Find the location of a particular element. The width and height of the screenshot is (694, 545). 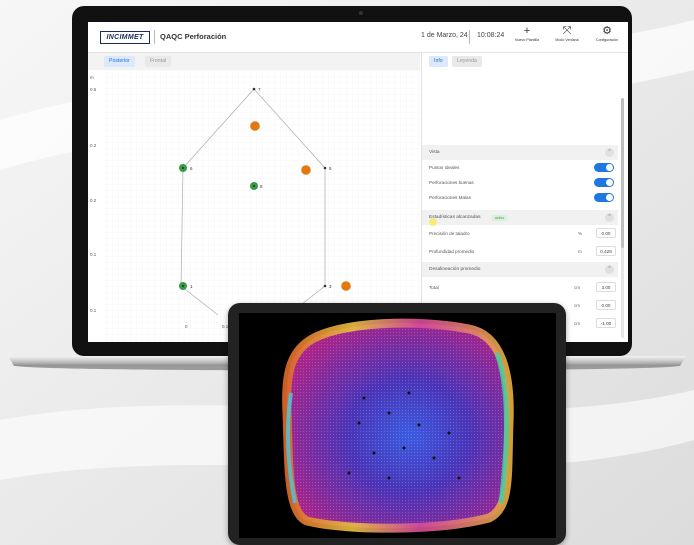

stats-section-header: Estadísticas alcanzadas activo ⌃ is located at coordinates (520, 217).